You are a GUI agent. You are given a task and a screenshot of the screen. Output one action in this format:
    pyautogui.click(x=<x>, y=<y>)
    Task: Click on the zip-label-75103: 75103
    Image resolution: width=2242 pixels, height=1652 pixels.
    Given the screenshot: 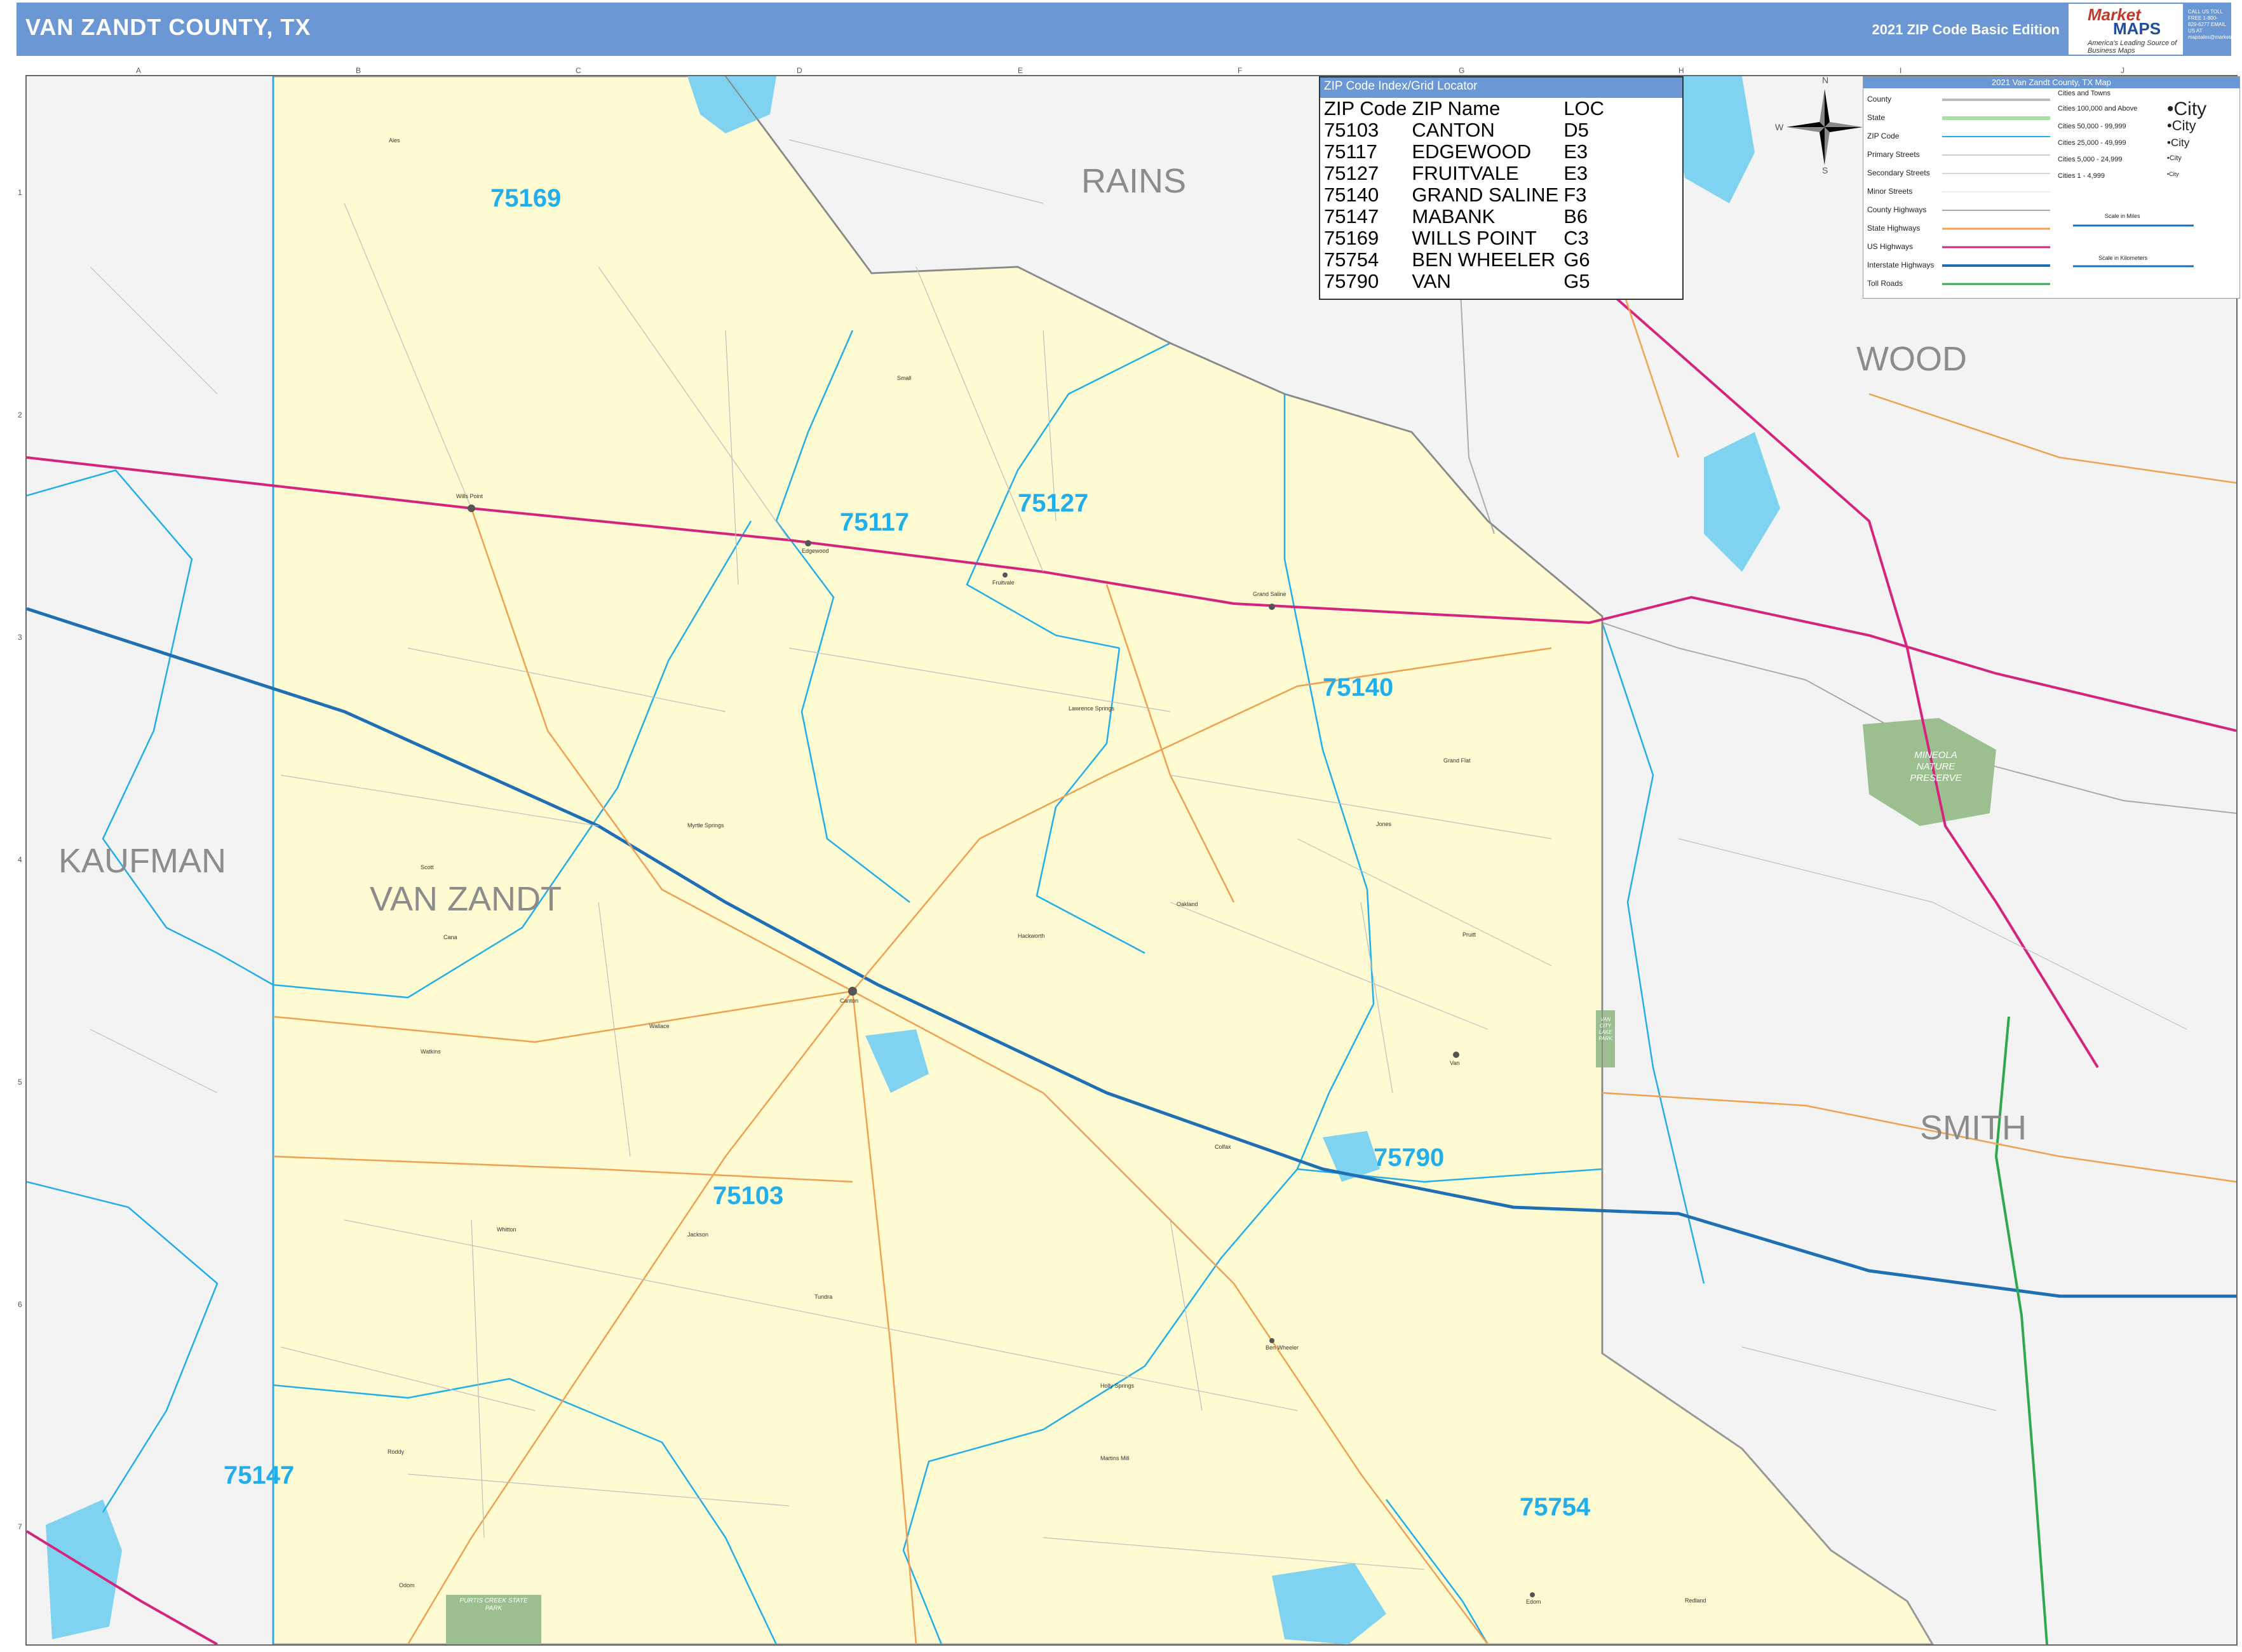 What is the action you would take?
    pyautogui.click(x=748, y=1196)
    